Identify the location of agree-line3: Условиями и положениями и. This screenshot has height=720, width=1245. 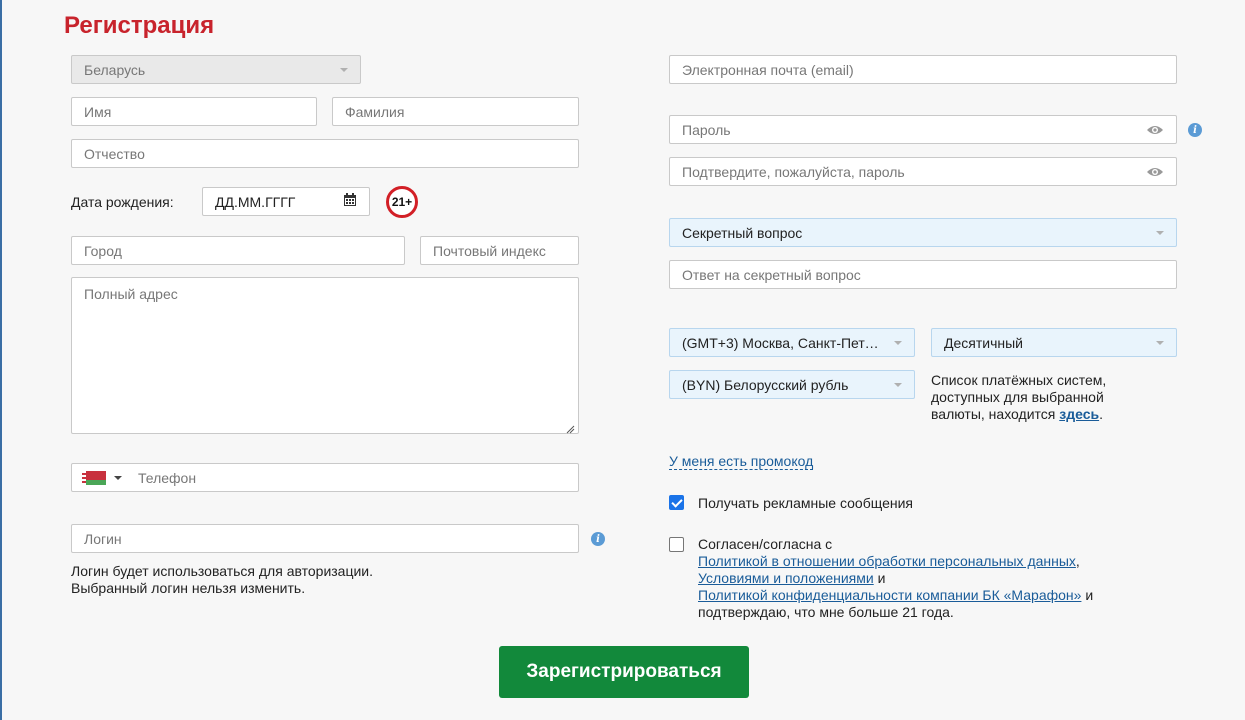
(895, 578).